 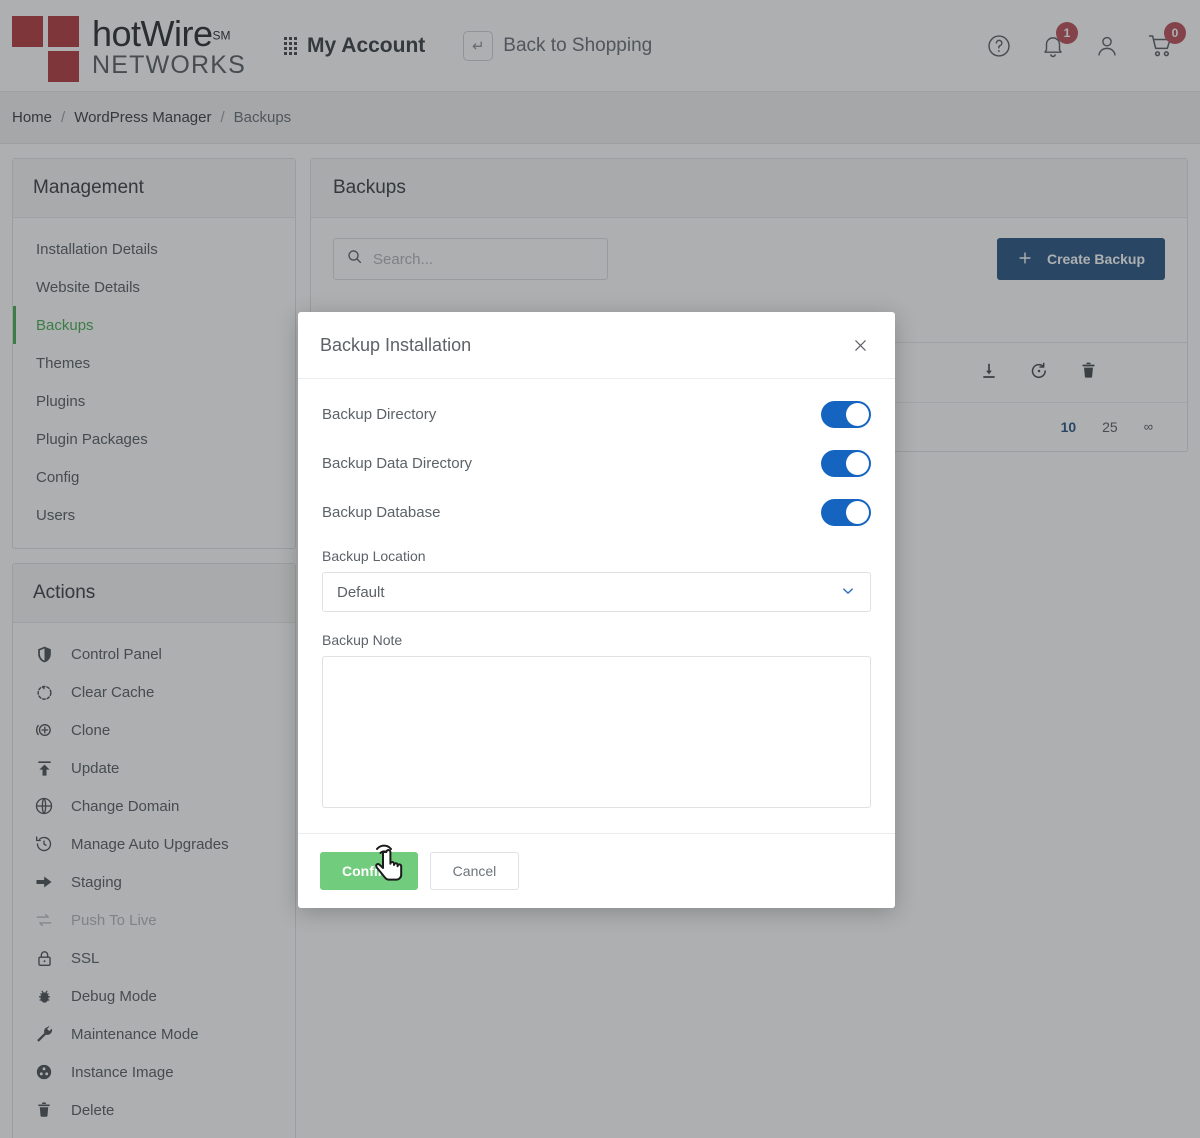 I want to click on chevron-down-icon, so click(x=848, y=592).